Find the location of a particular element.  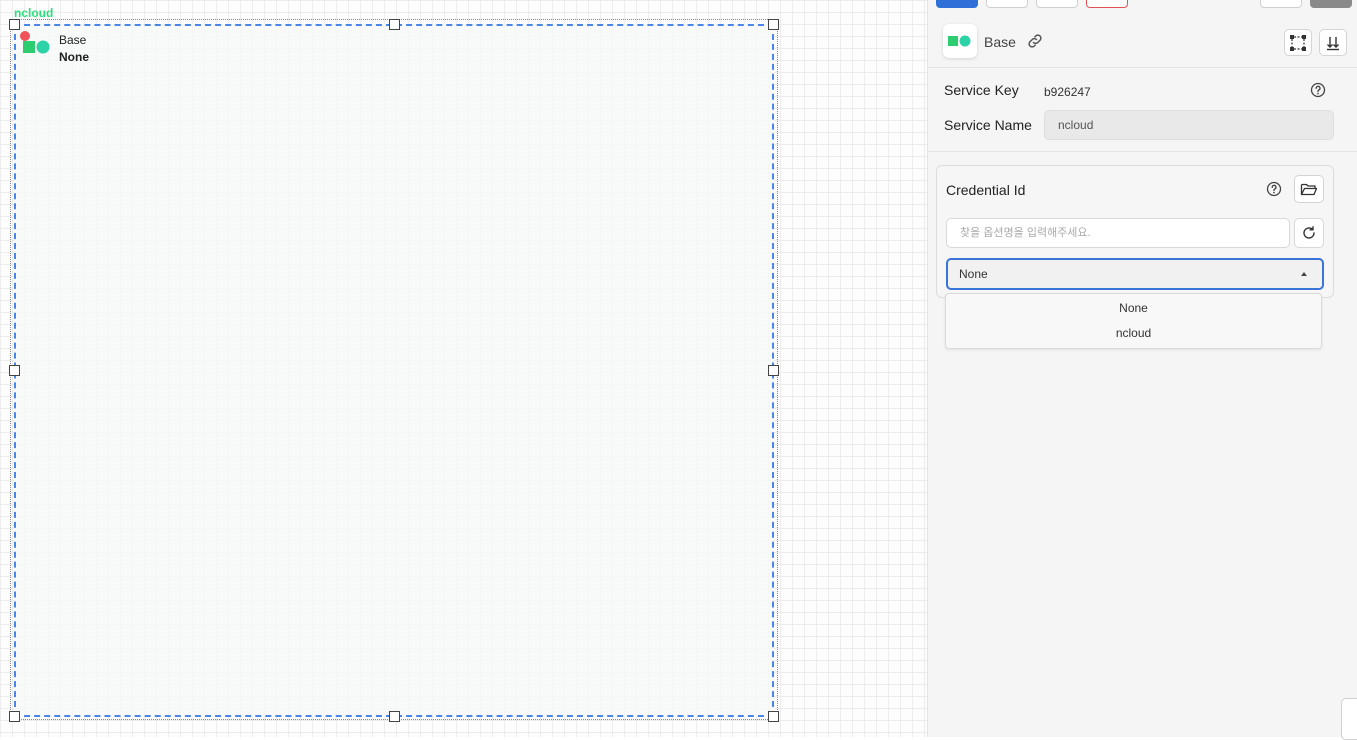

resize-handle-top is located at coordinates (394, 24).